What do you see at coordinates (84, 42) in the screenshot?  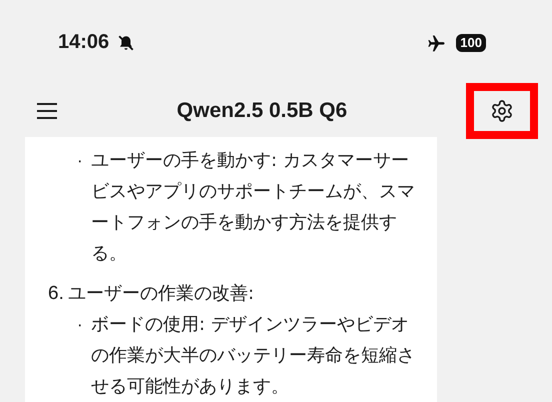 I see `status-time: 14:06` at bounding box center [84, 42].